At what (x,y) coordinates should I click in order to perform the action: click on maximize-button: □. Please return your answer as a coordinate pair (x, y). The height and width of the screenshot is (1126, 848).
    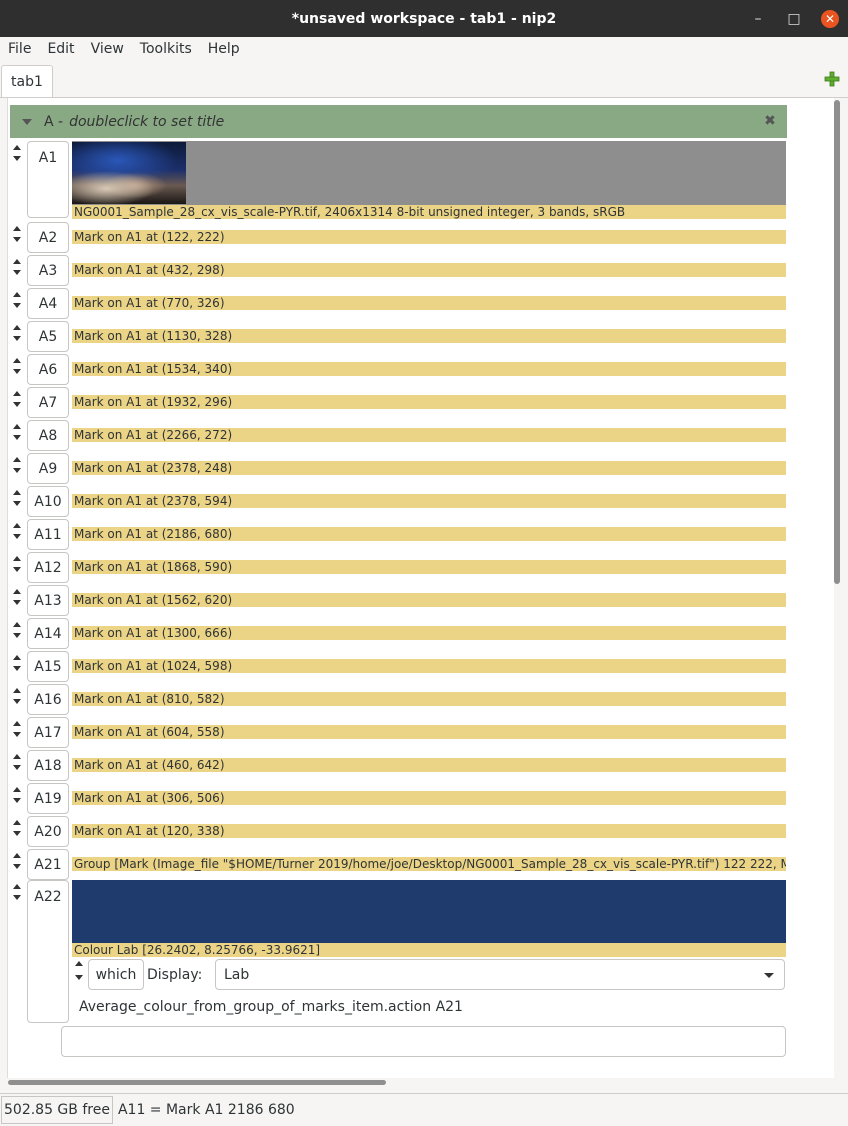
    Looking at the image, I should click on (794, 18).